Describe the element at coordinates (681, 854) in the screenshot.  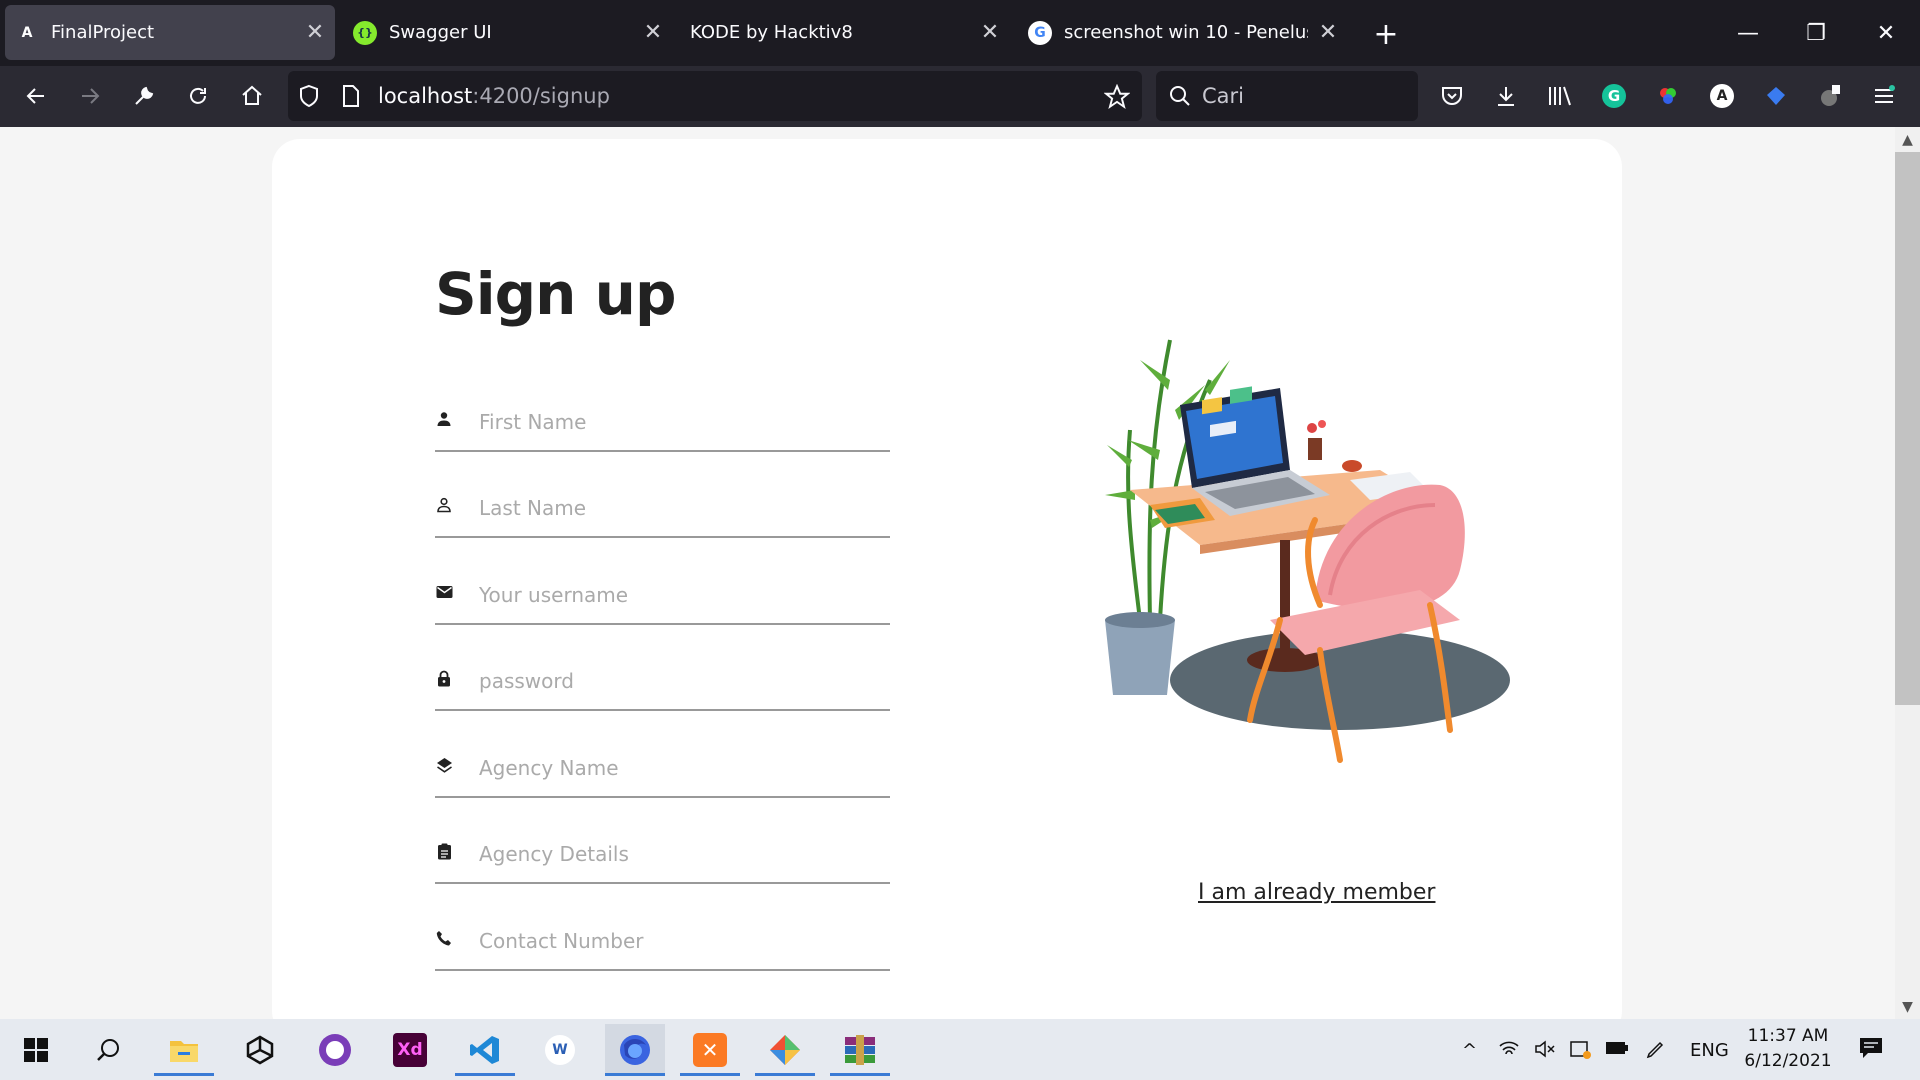
I see `agency-details-input` at that location.